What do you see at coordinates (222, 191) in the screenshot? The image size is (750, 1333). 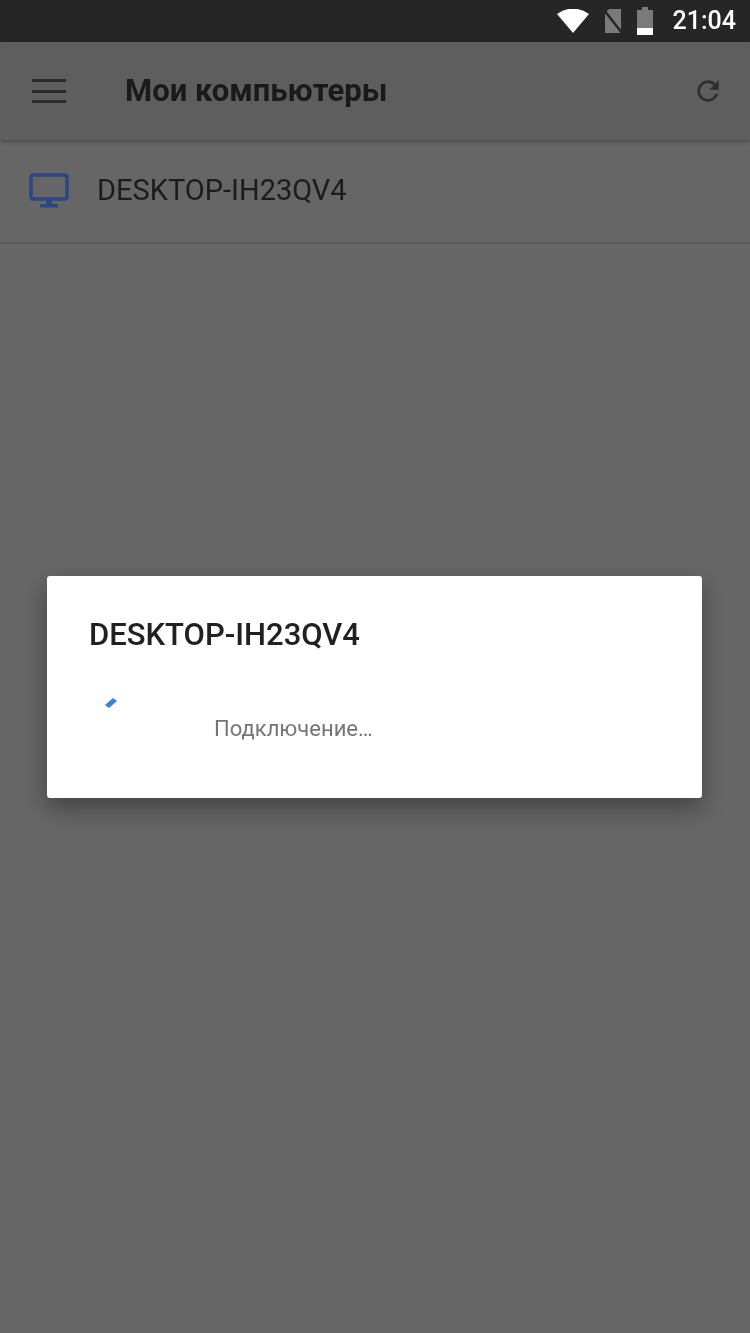 I see `computer-name: DESKTOP-IH23QV4` at bounding box center [222, 191].